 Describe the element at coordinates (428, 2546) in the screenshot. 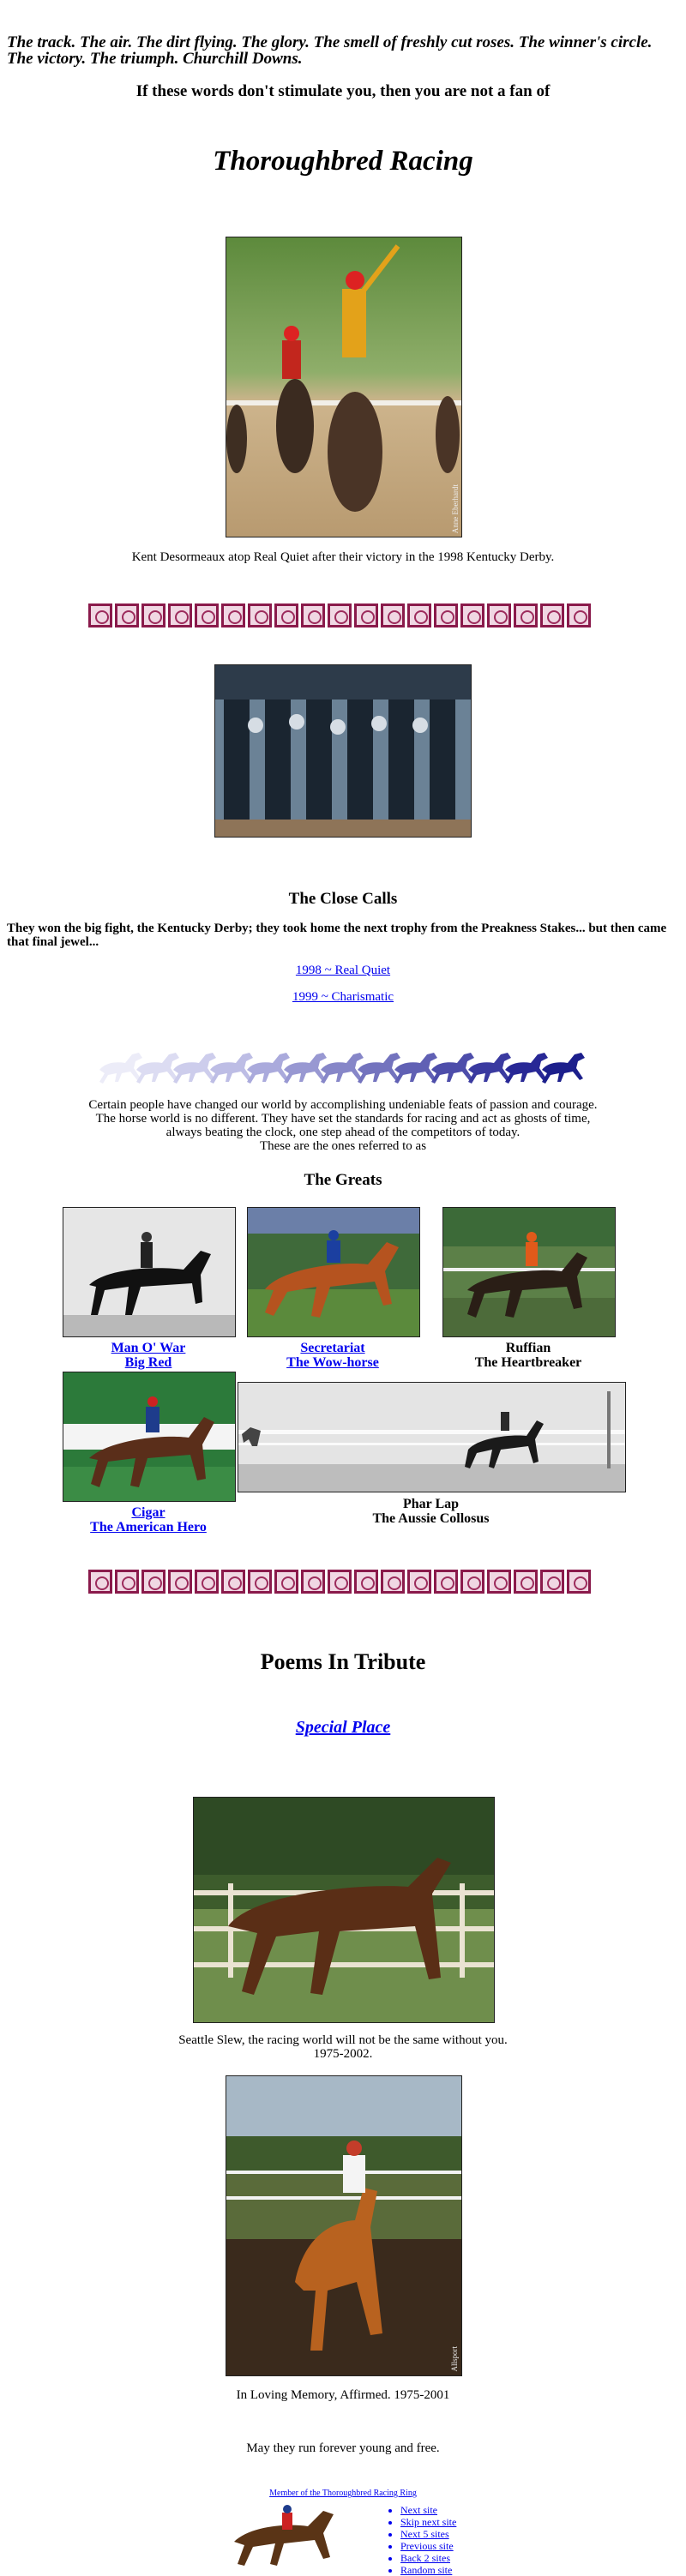

I see `ring-previous-site: Previous site` at that location.